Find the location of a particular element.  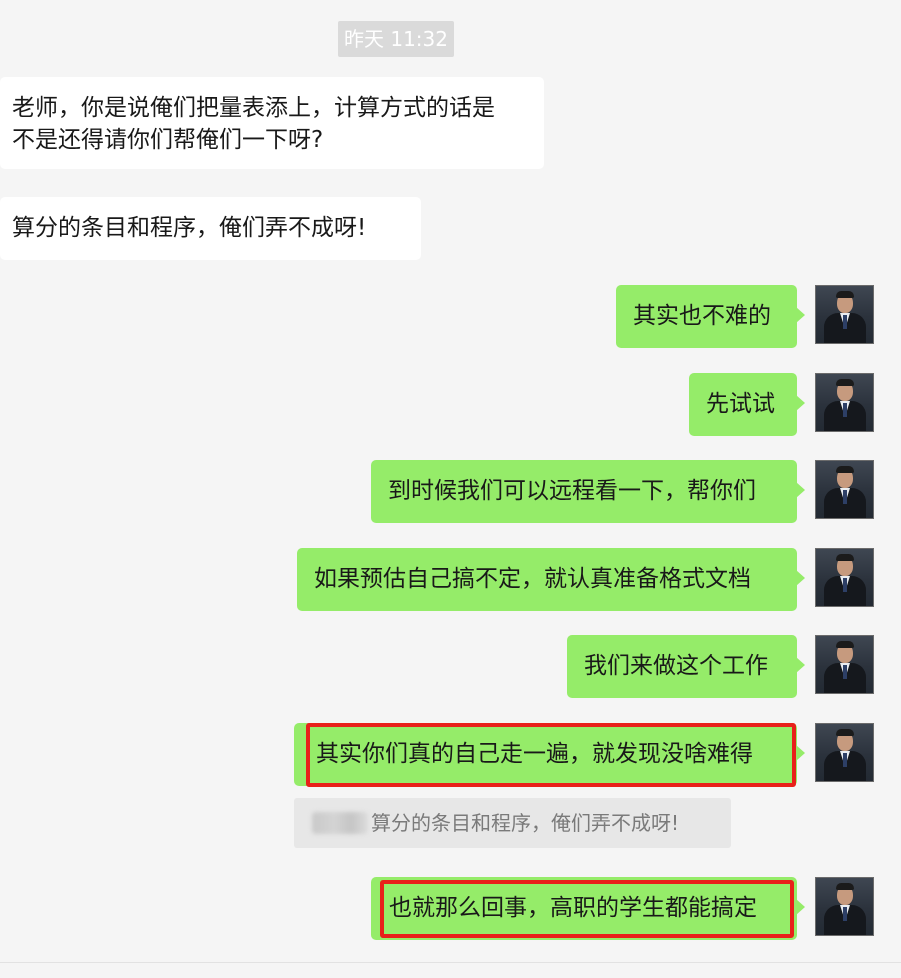

message-text: 如果预估自己搞不定，就认真准备格式文档 is located at coordinates (532, 579).